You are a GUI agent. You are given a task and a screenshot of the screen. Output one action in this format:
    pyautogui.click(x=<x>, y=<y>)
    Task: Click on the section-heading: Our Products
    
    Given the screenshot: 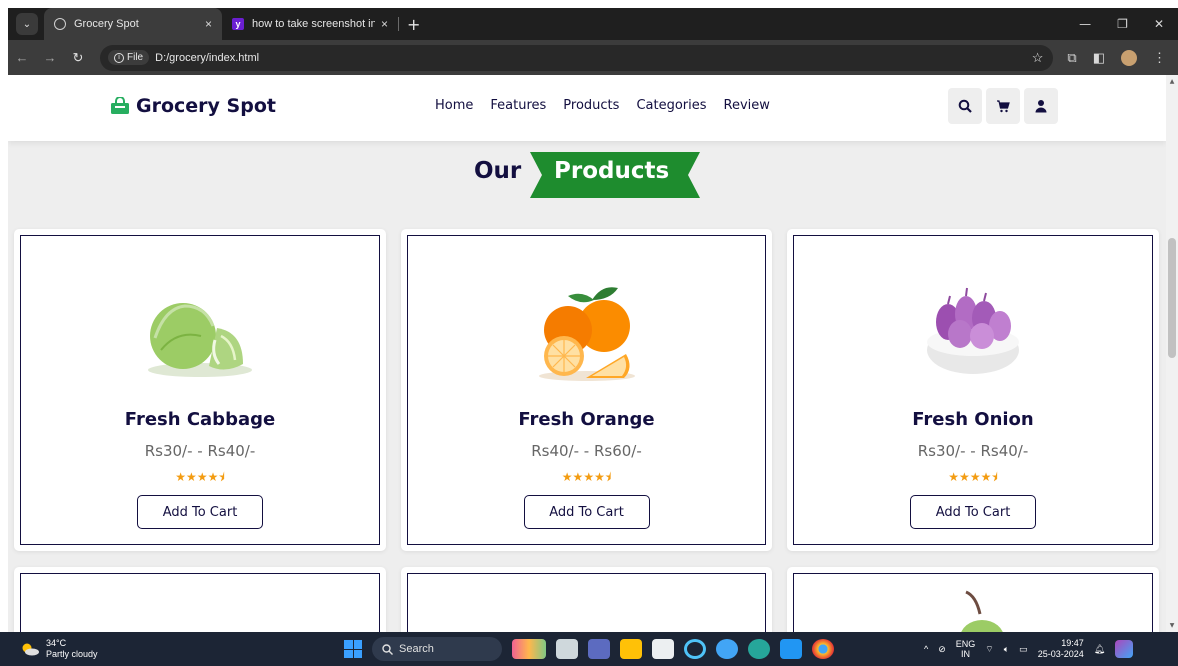 What is the action you would take?
    pyautogui.click(x=587, y=175)
    